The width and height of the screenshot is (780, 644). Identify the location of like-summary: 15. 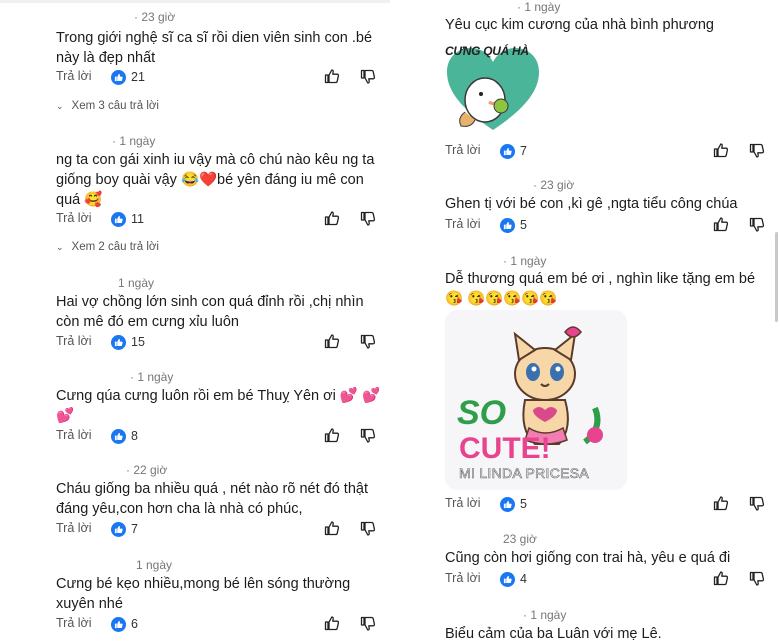
(128, 342).